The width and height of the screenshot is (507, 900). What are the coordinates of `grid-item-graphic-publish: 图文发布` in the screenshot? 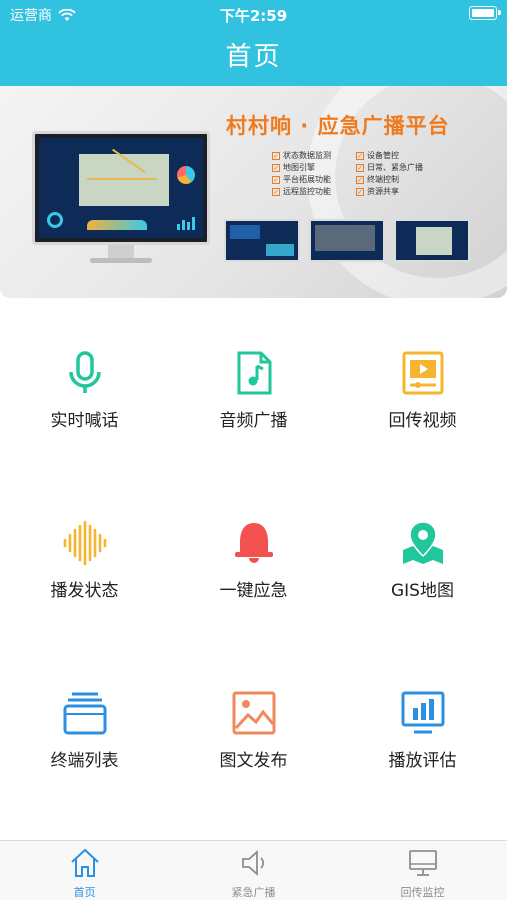 It's located at (253, 723).